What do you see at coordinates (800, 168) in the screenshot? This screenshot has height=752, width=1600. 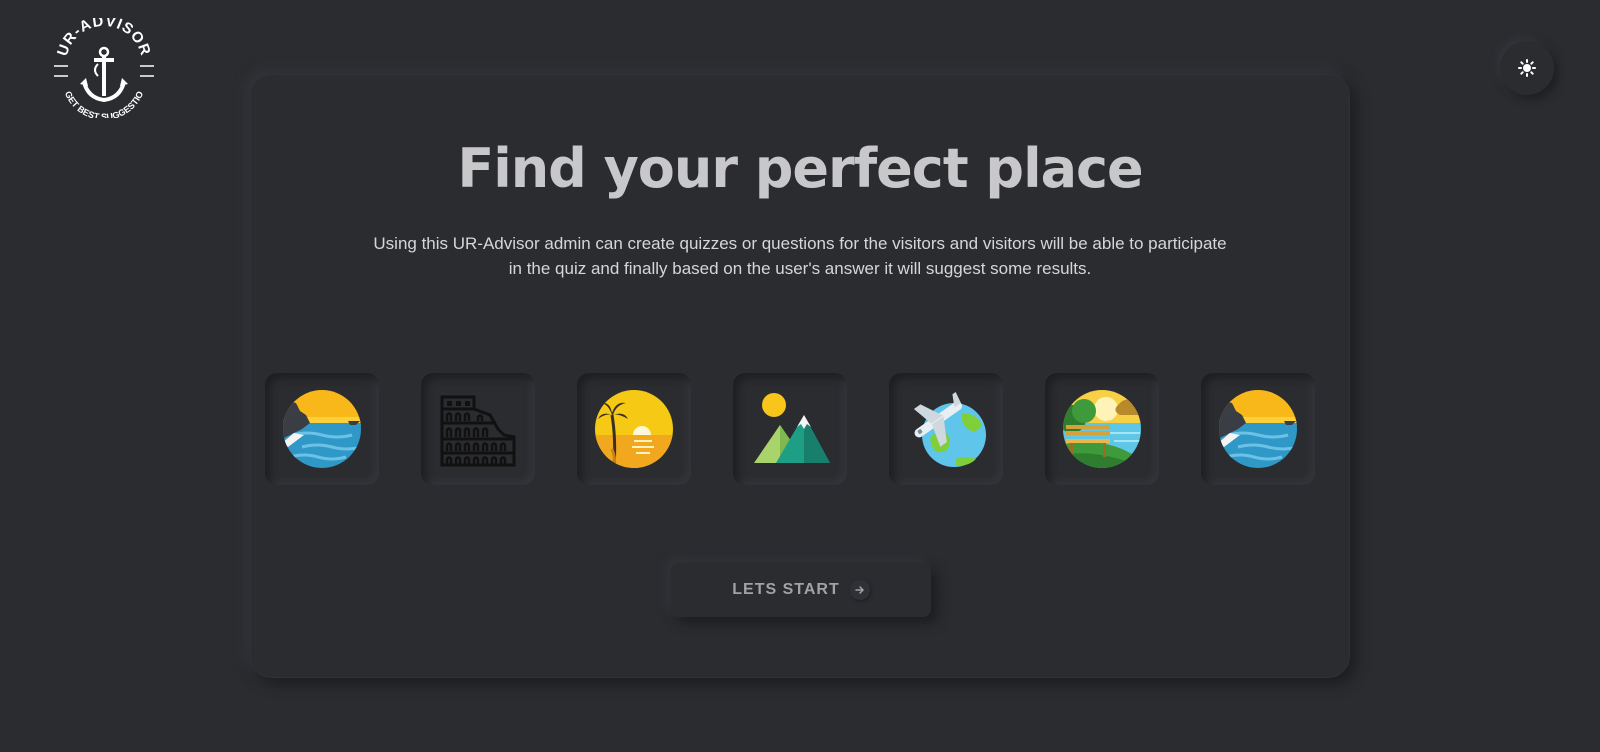 I see `page-title: Find your perfect place` at bounding box center [800, 168].